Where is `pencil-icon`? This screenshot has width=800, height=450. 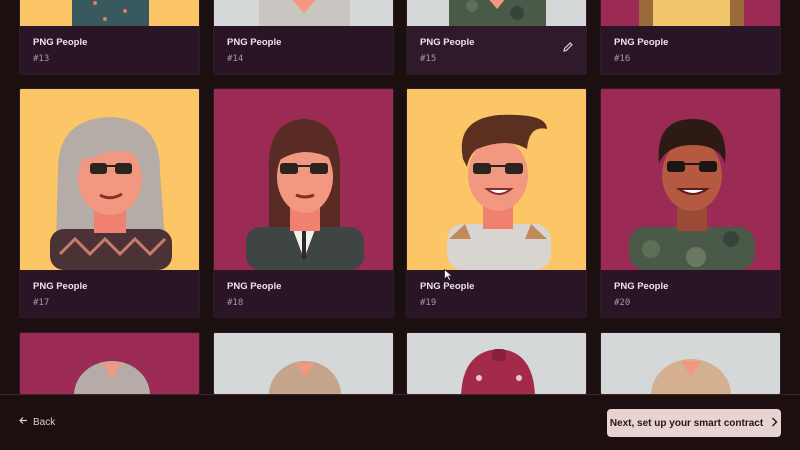 pencil-icon is located at coordinates (568, 46).